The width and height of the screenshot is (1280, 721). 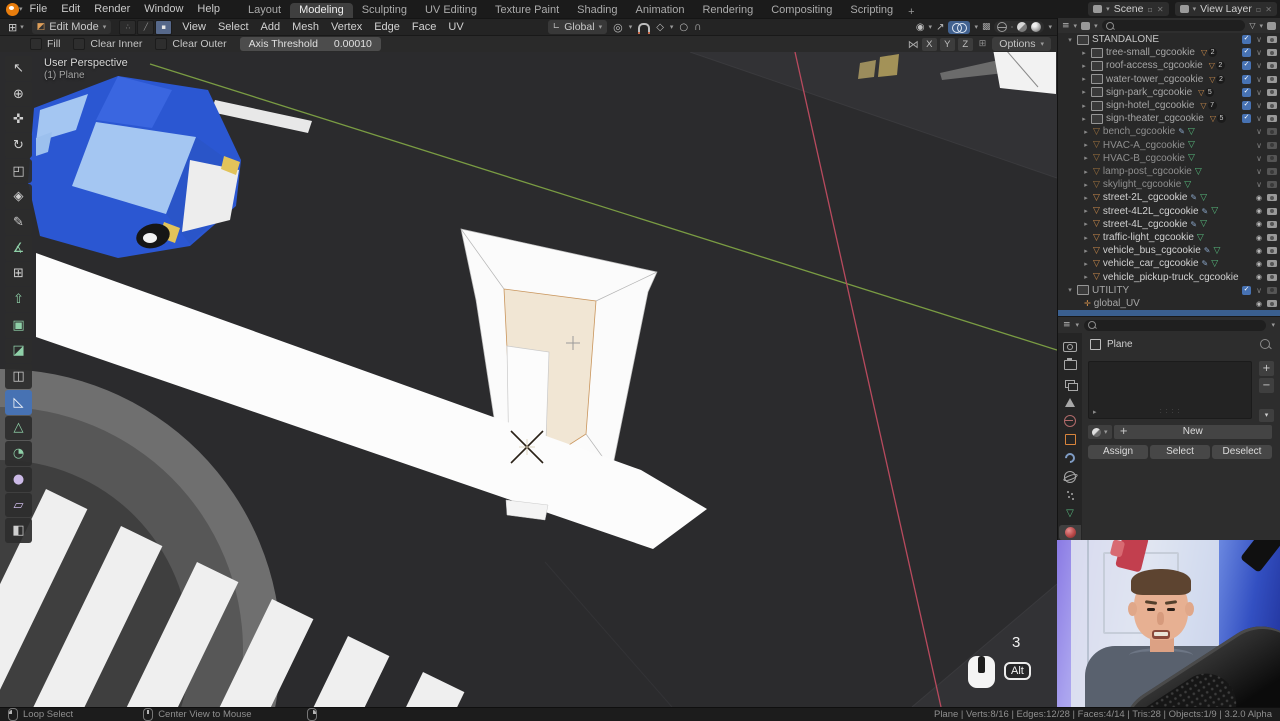 What do you see at coordinates (1169, 211) in the screenshot?
I see `outliner-row-object: ▸ ▽ street-4L2L_cgcookie ✎ ▽ ◉` at bounding box center [1169, 211].